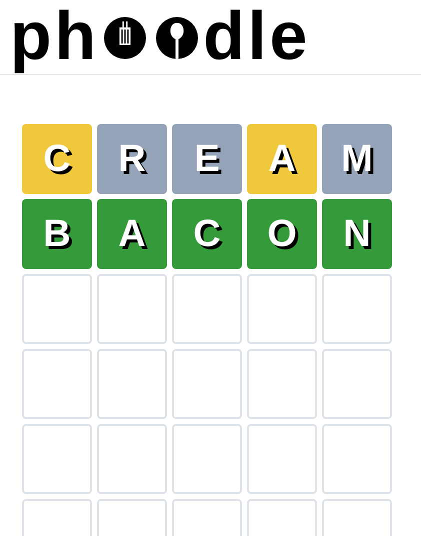 This screenshot has width=421, height=536. I want to click on spoon-icon, so click(177, 38).